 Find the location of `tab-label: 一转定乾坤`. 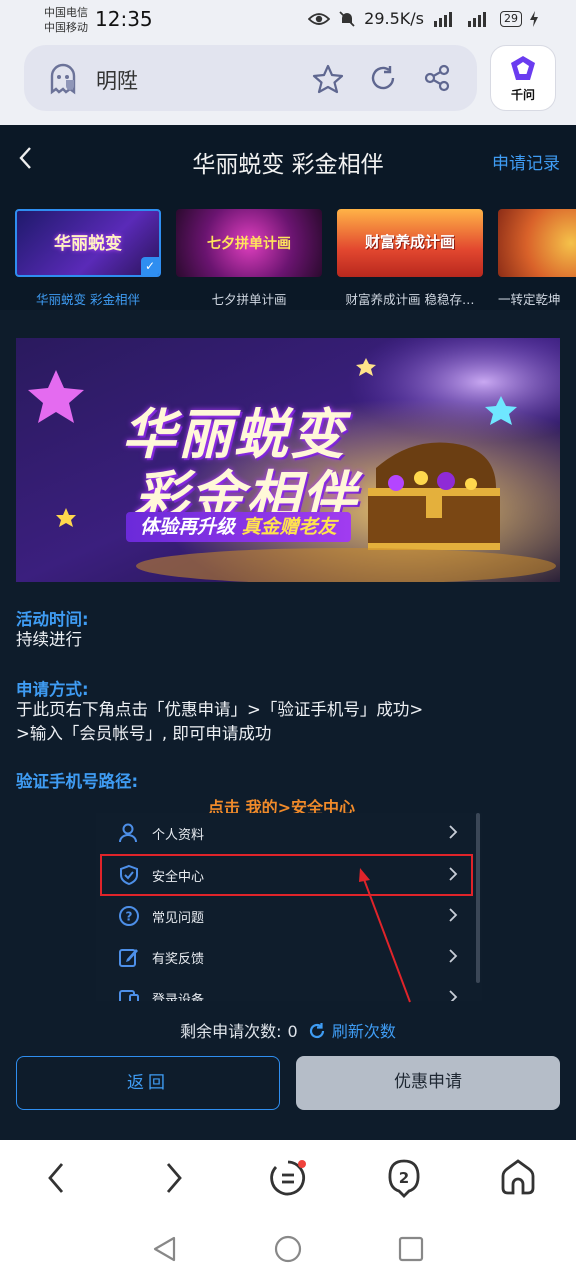

tab-label: 一转定乾坤 is located at coordinates (529, 299).